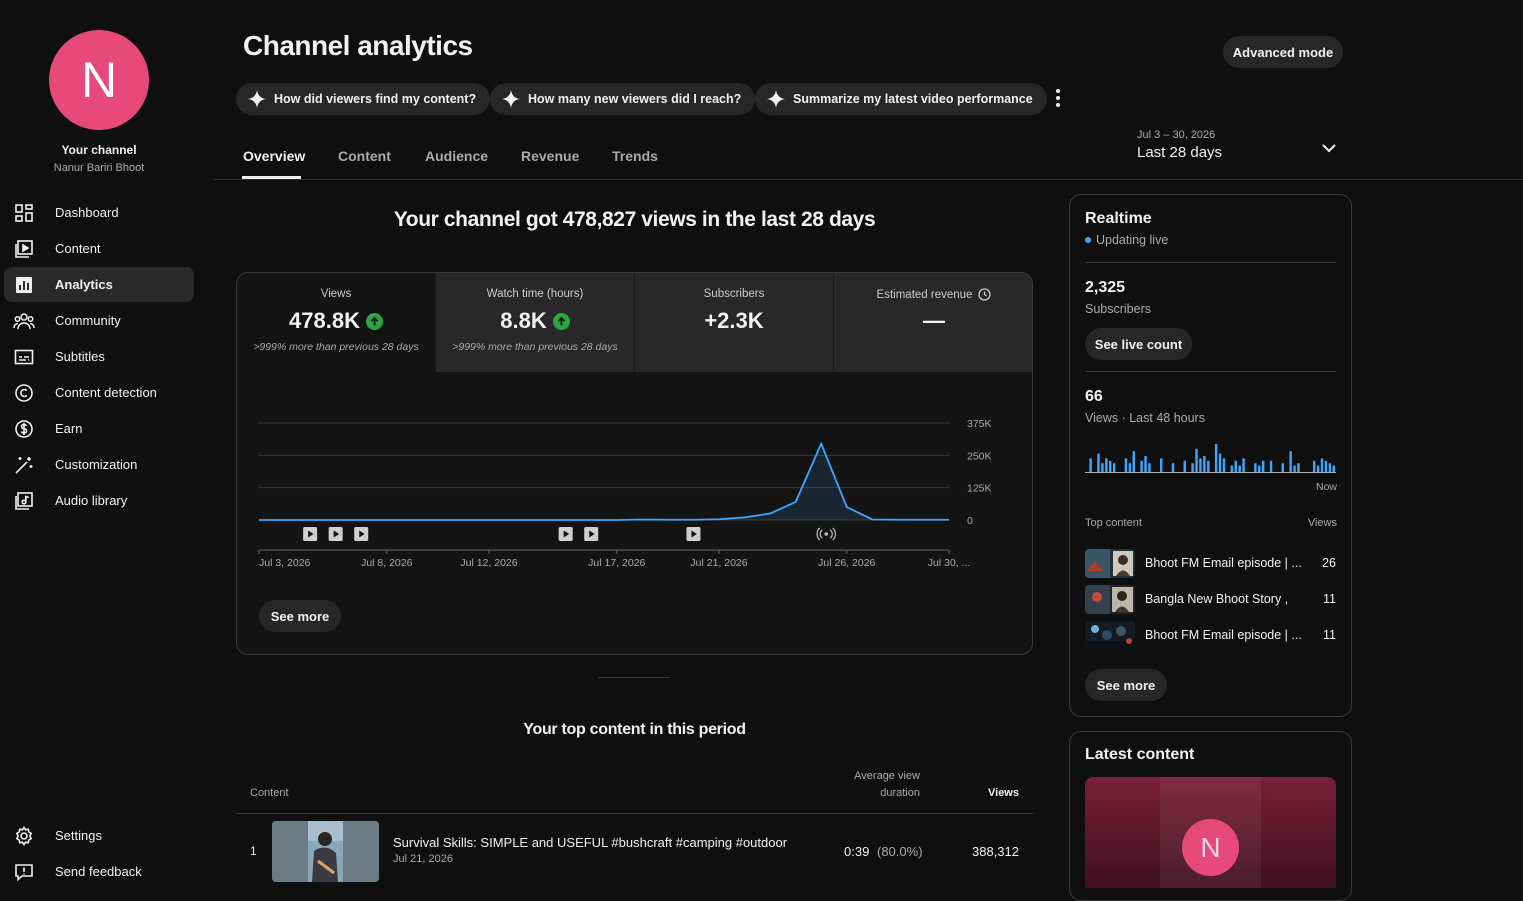 The width and height of the screenshot is (1523, 901). Describe the element at coordinates (970, 521) in the screenshot. I see `y-tick-label: 0` at that location.